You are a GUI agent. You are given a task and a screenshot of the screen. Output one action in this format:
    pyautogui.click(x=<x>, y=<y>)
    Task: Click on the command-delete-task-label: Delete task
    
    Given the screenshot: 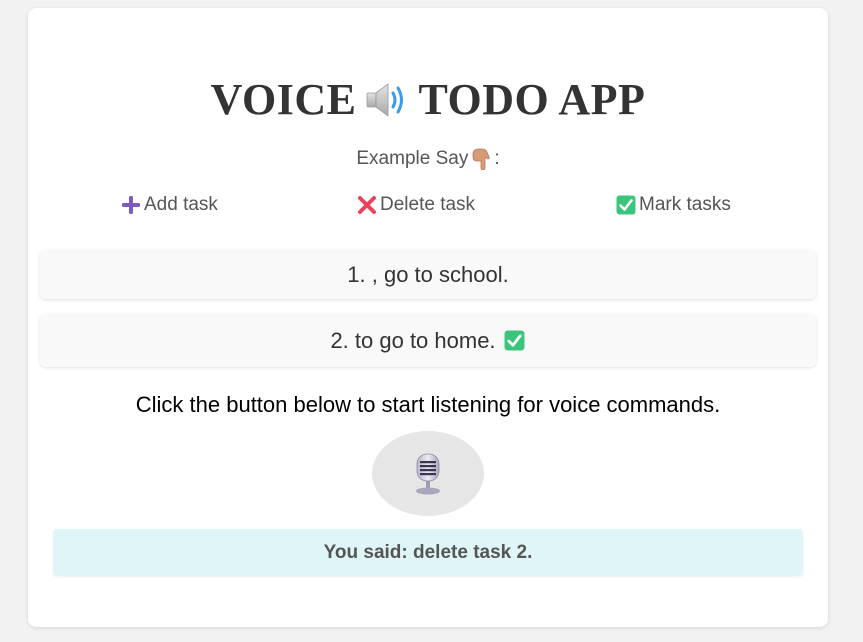 What is the action you would take?
    pyautogui.click(x=428, y=204)
    